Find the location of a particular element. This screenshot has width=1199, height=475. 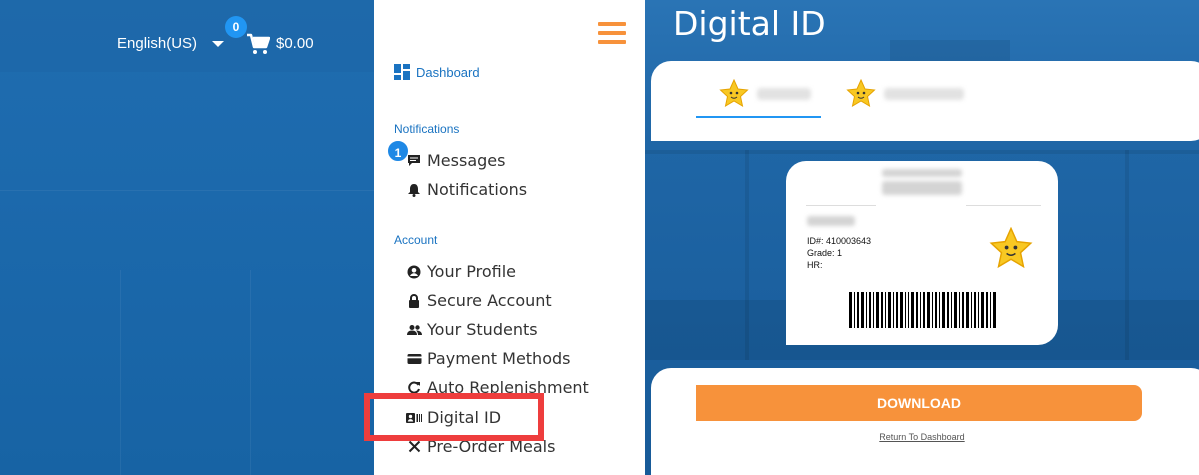

page-title: Digital ID is located at coordinates (749, 23).